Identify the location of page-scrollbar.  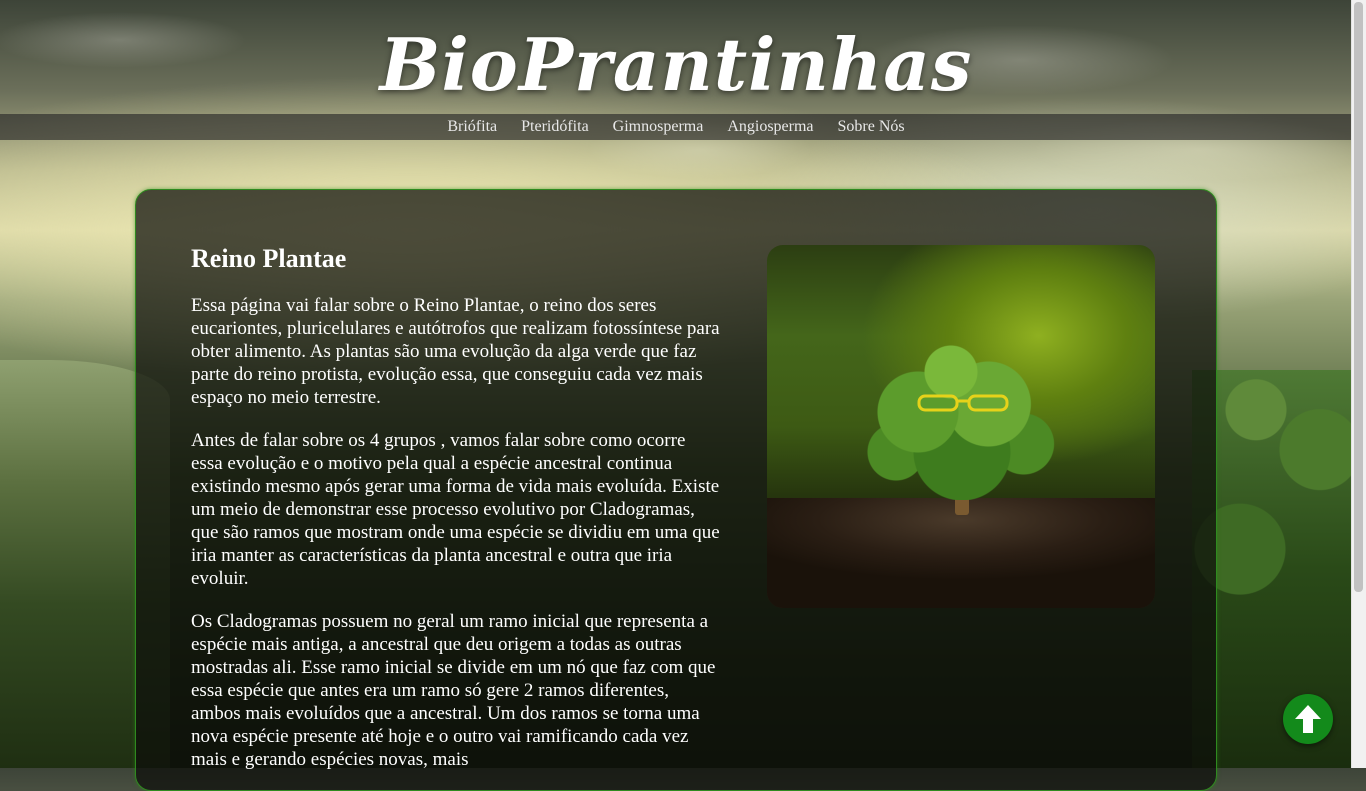
(1358, 384).